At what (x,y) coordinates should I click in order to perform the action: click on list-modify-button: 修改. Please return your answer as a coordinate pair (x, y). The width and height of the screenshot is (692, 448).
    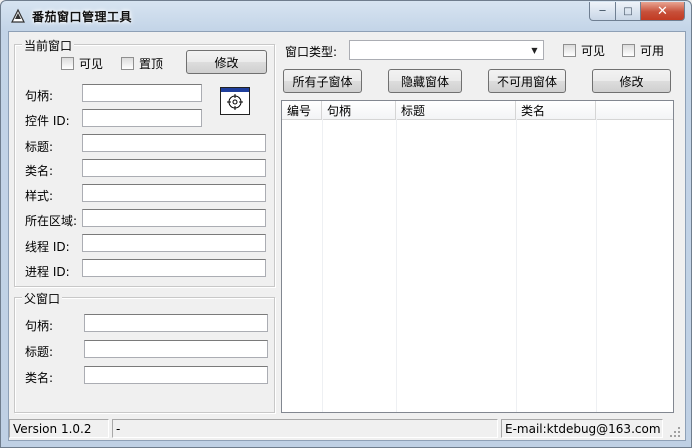
    Looking at the image, I should click on (631, 81).